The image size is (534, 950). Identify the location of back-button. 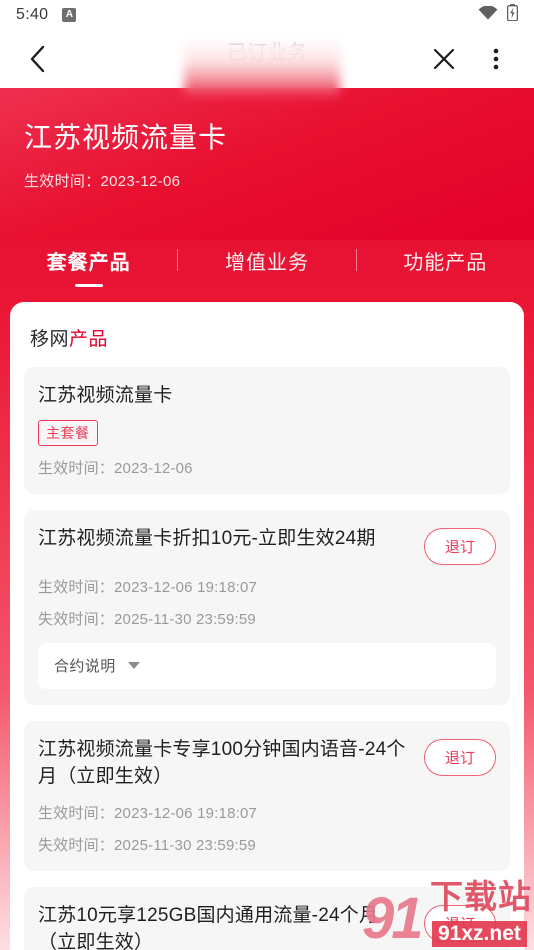
(38, 59).